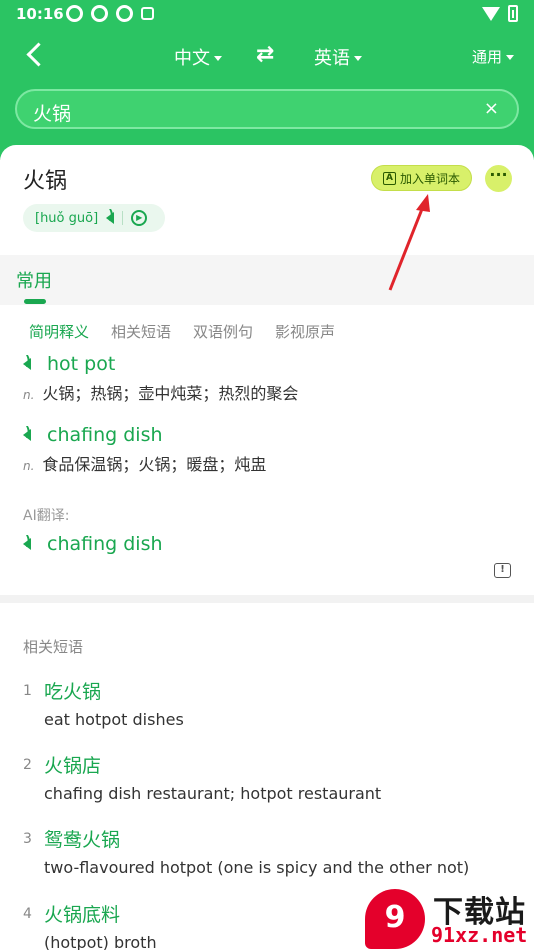  I want to click on system-icons, so click(500, 13).